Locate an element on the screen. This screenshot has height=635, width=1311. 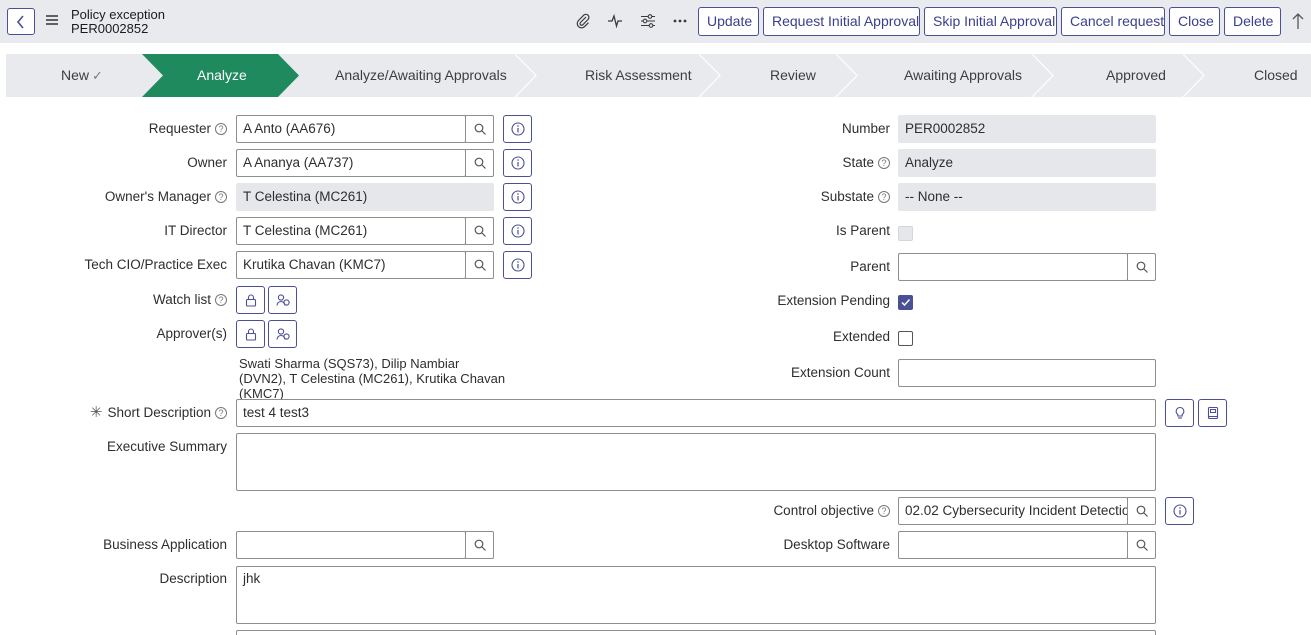
approvers-label: Approver(s) is located at coordinates (191, 333).